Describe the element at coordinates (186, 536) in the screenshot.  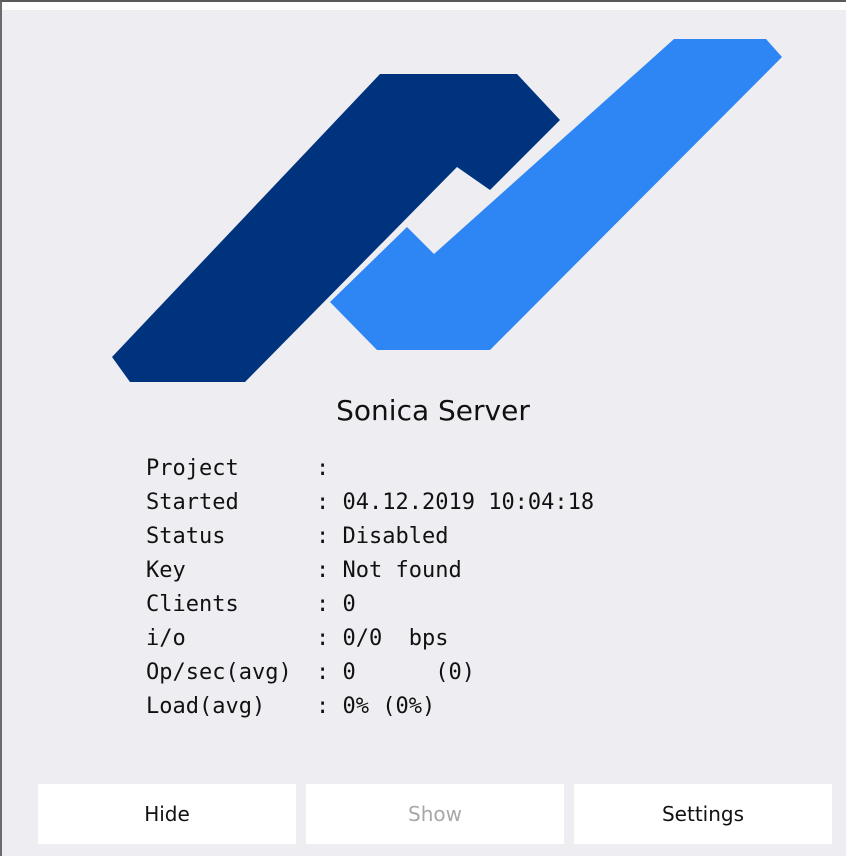
I see `info-key: Status` at that location.